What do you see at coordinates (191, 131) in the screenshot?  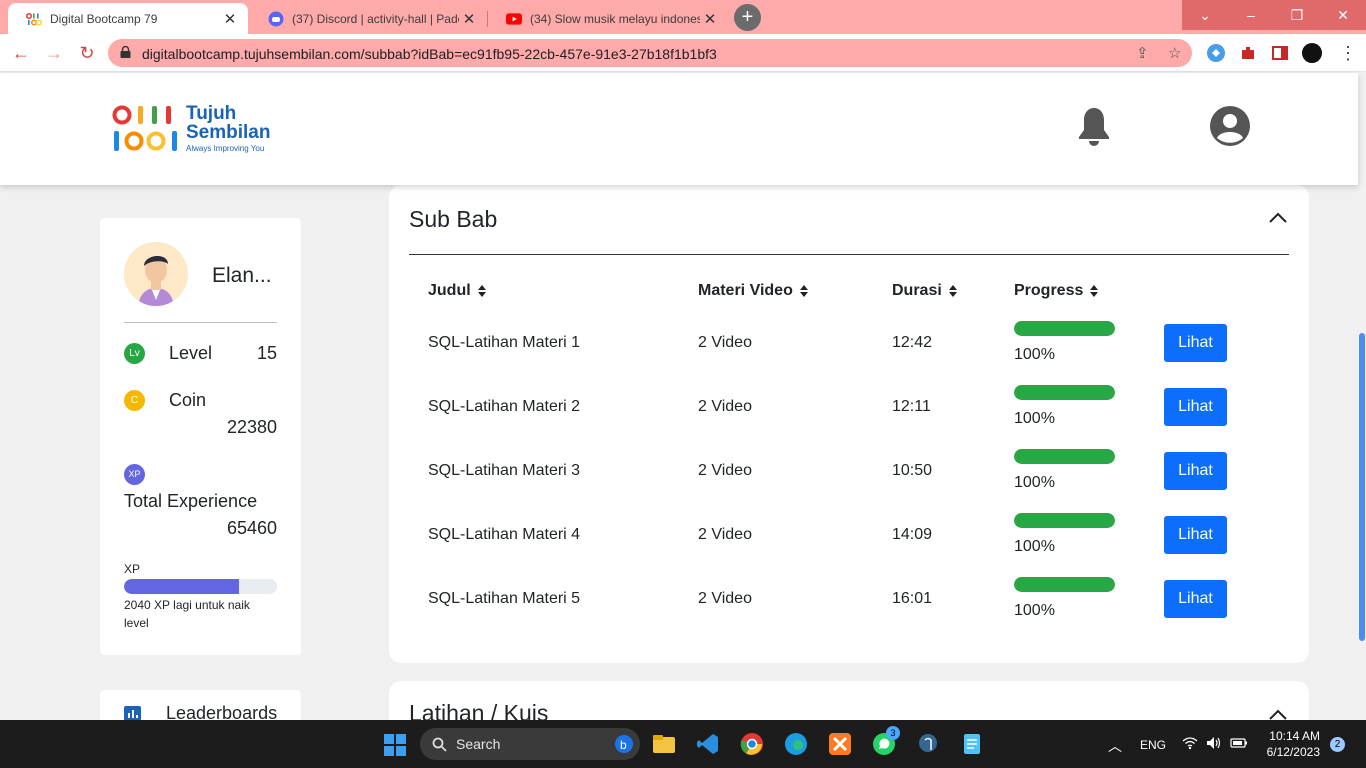 I see `tujuh-sembilan-logo: Tujuh Sembilan Always Improving You` at bounding box center [191, 131].